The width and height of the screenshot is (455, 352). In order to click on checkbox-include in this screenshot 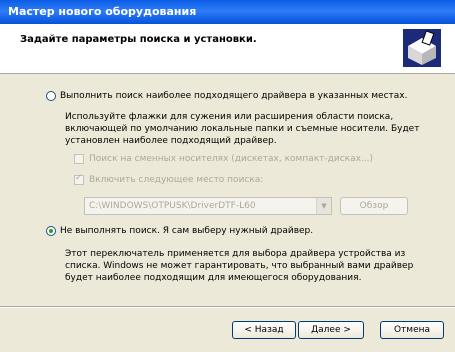, I will do `click(79, 179)`.